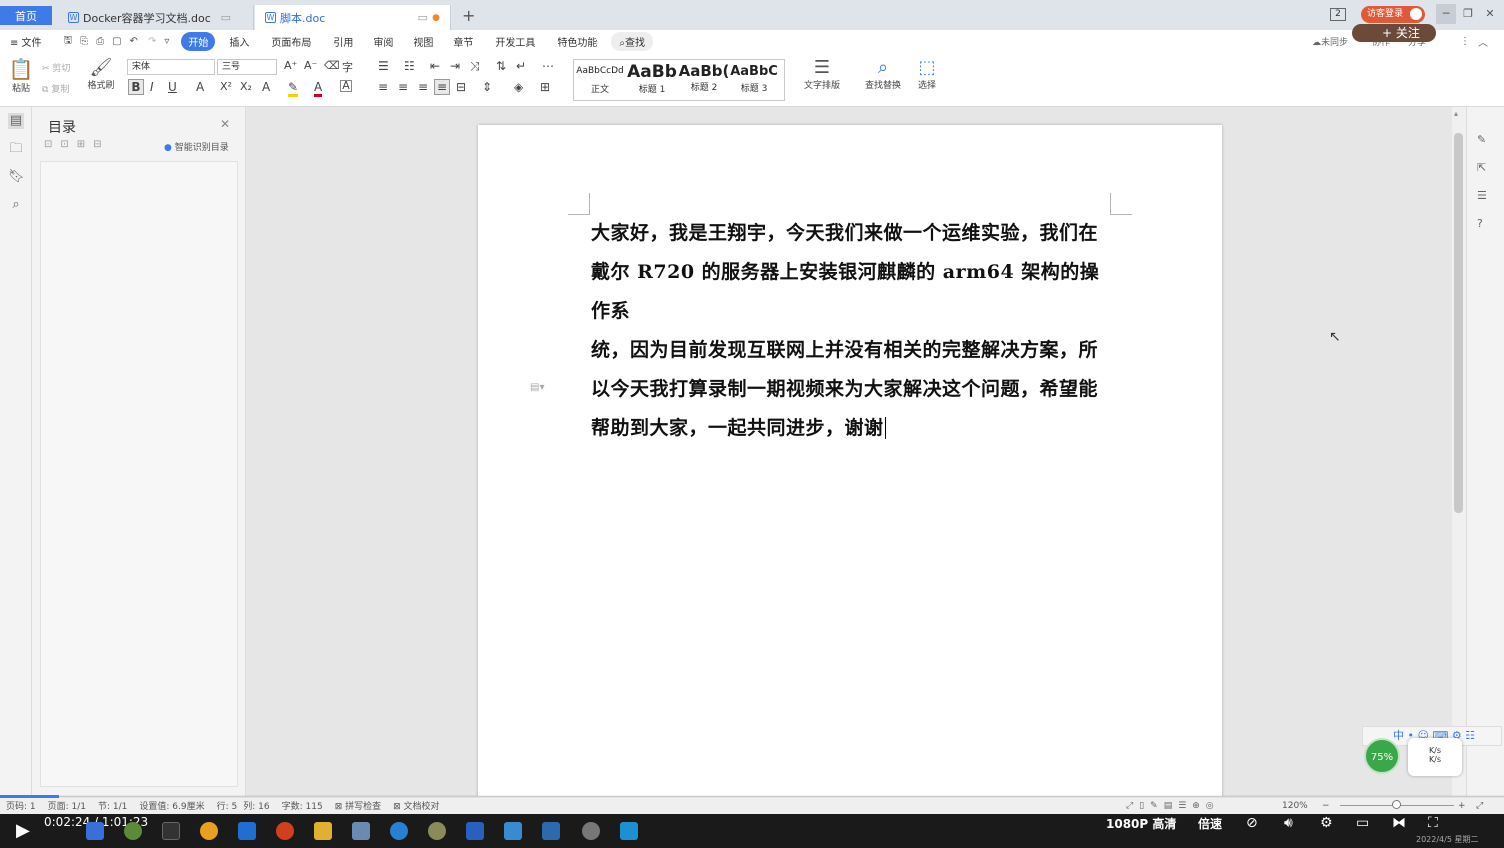 This screenshot has height=848, width=1504. I want to click on taskbar-settings-icon, so click(591, 831).